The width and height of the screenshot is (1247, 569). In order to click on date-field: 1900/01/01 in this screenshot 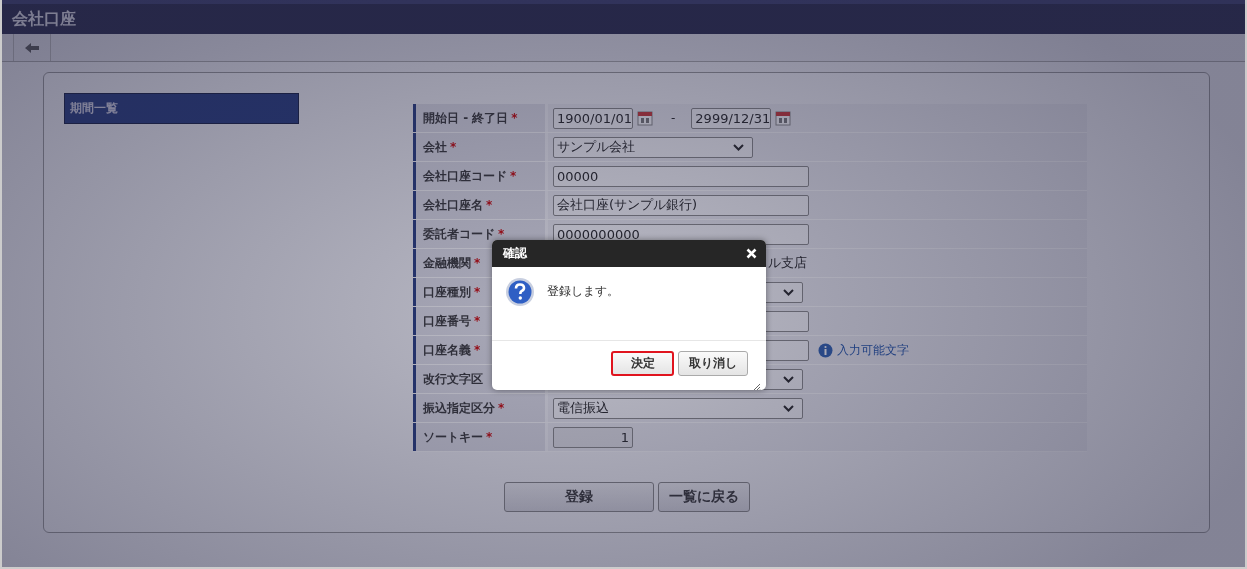, I will do `click(593, 118)`.